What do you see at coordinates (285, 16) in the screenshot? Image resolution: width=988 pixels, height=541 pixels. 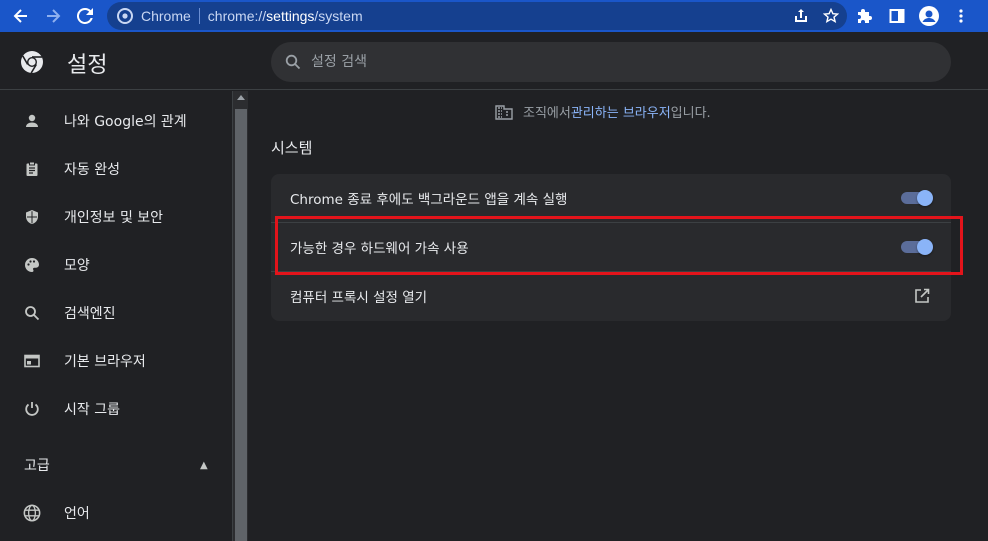 I see `url-text: chrome://settings/system` at bounding box center [285, 16].